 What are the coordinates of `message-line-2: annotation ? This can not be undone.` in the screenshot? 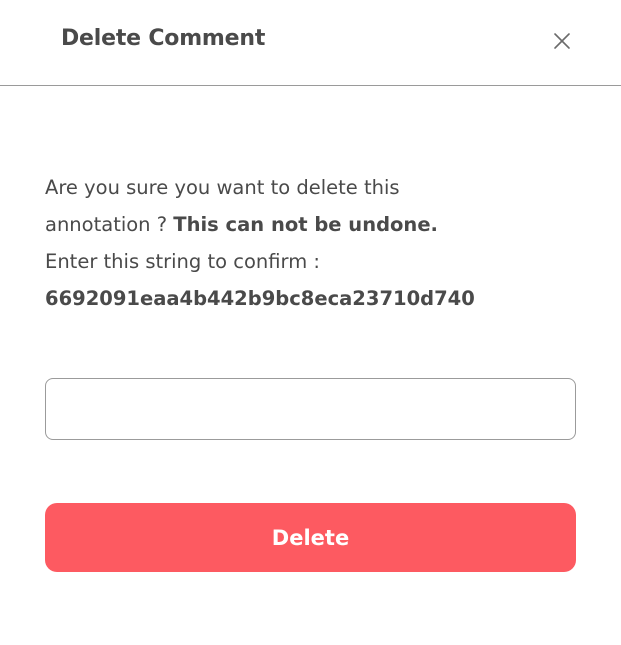 It's located at (315, 224).